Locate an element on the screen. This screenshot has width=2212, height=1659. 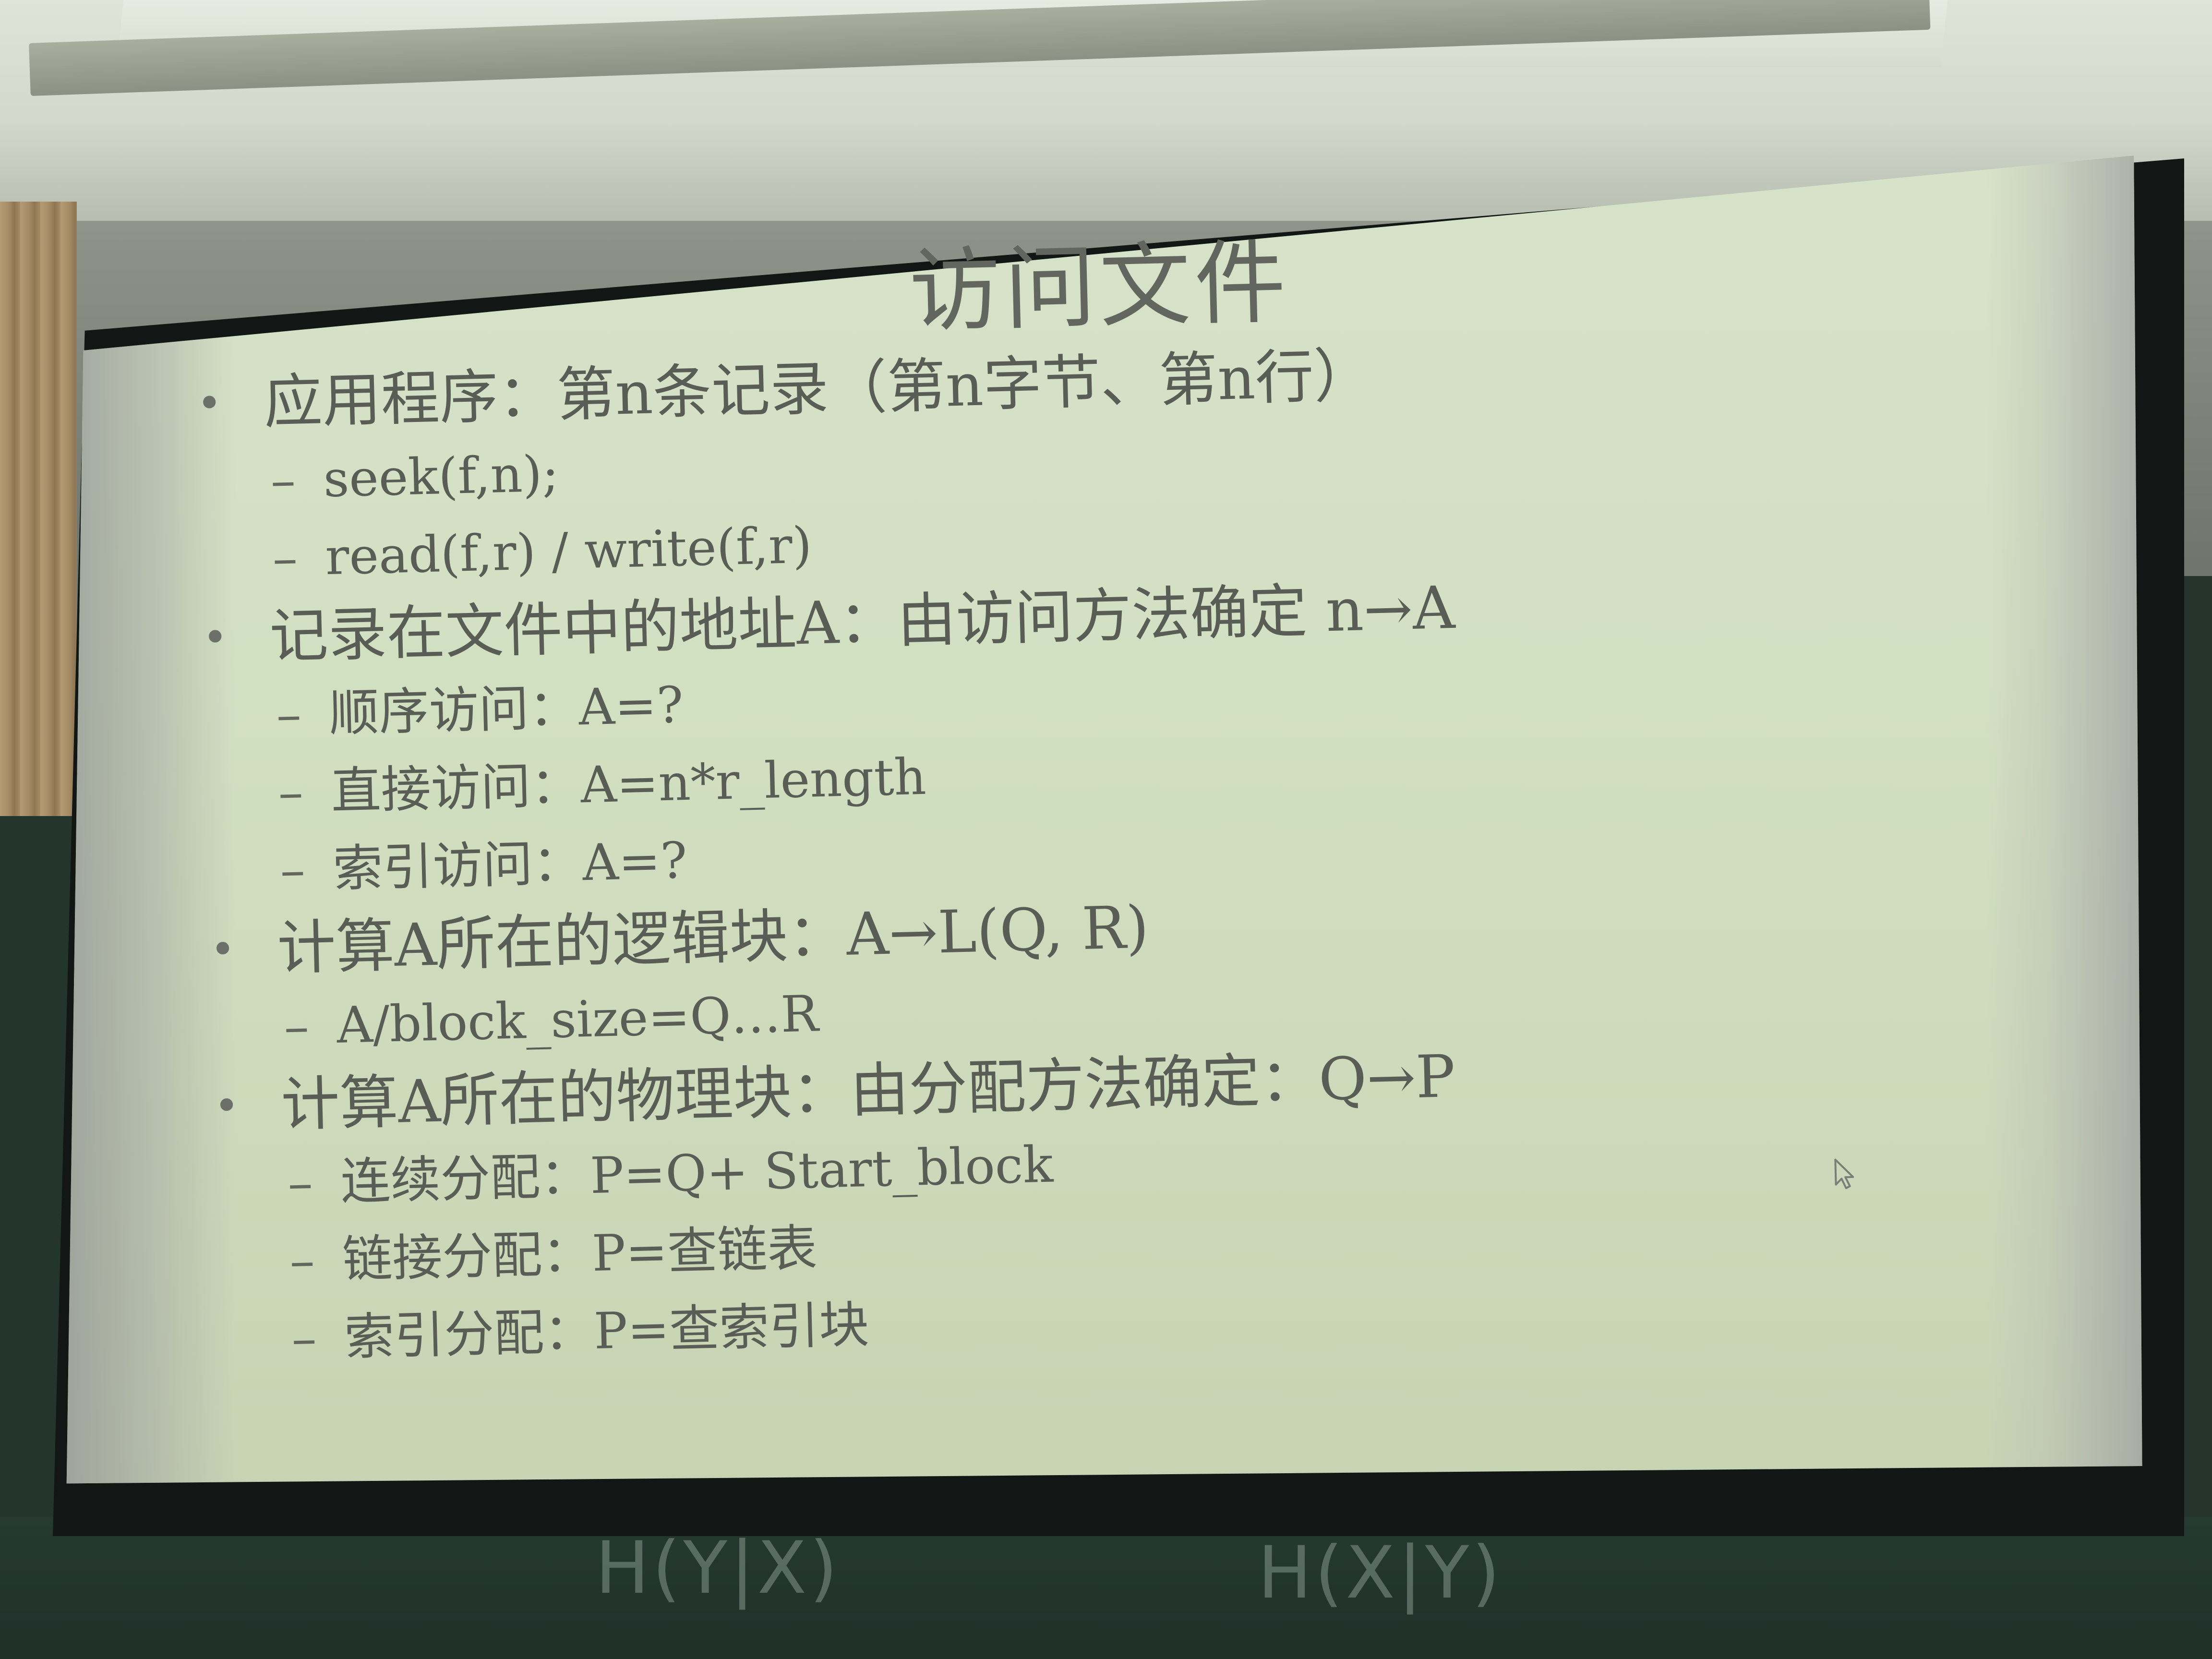
bullet-text: 直接访问：A=n*r_length is located at coordinates (629, 784).